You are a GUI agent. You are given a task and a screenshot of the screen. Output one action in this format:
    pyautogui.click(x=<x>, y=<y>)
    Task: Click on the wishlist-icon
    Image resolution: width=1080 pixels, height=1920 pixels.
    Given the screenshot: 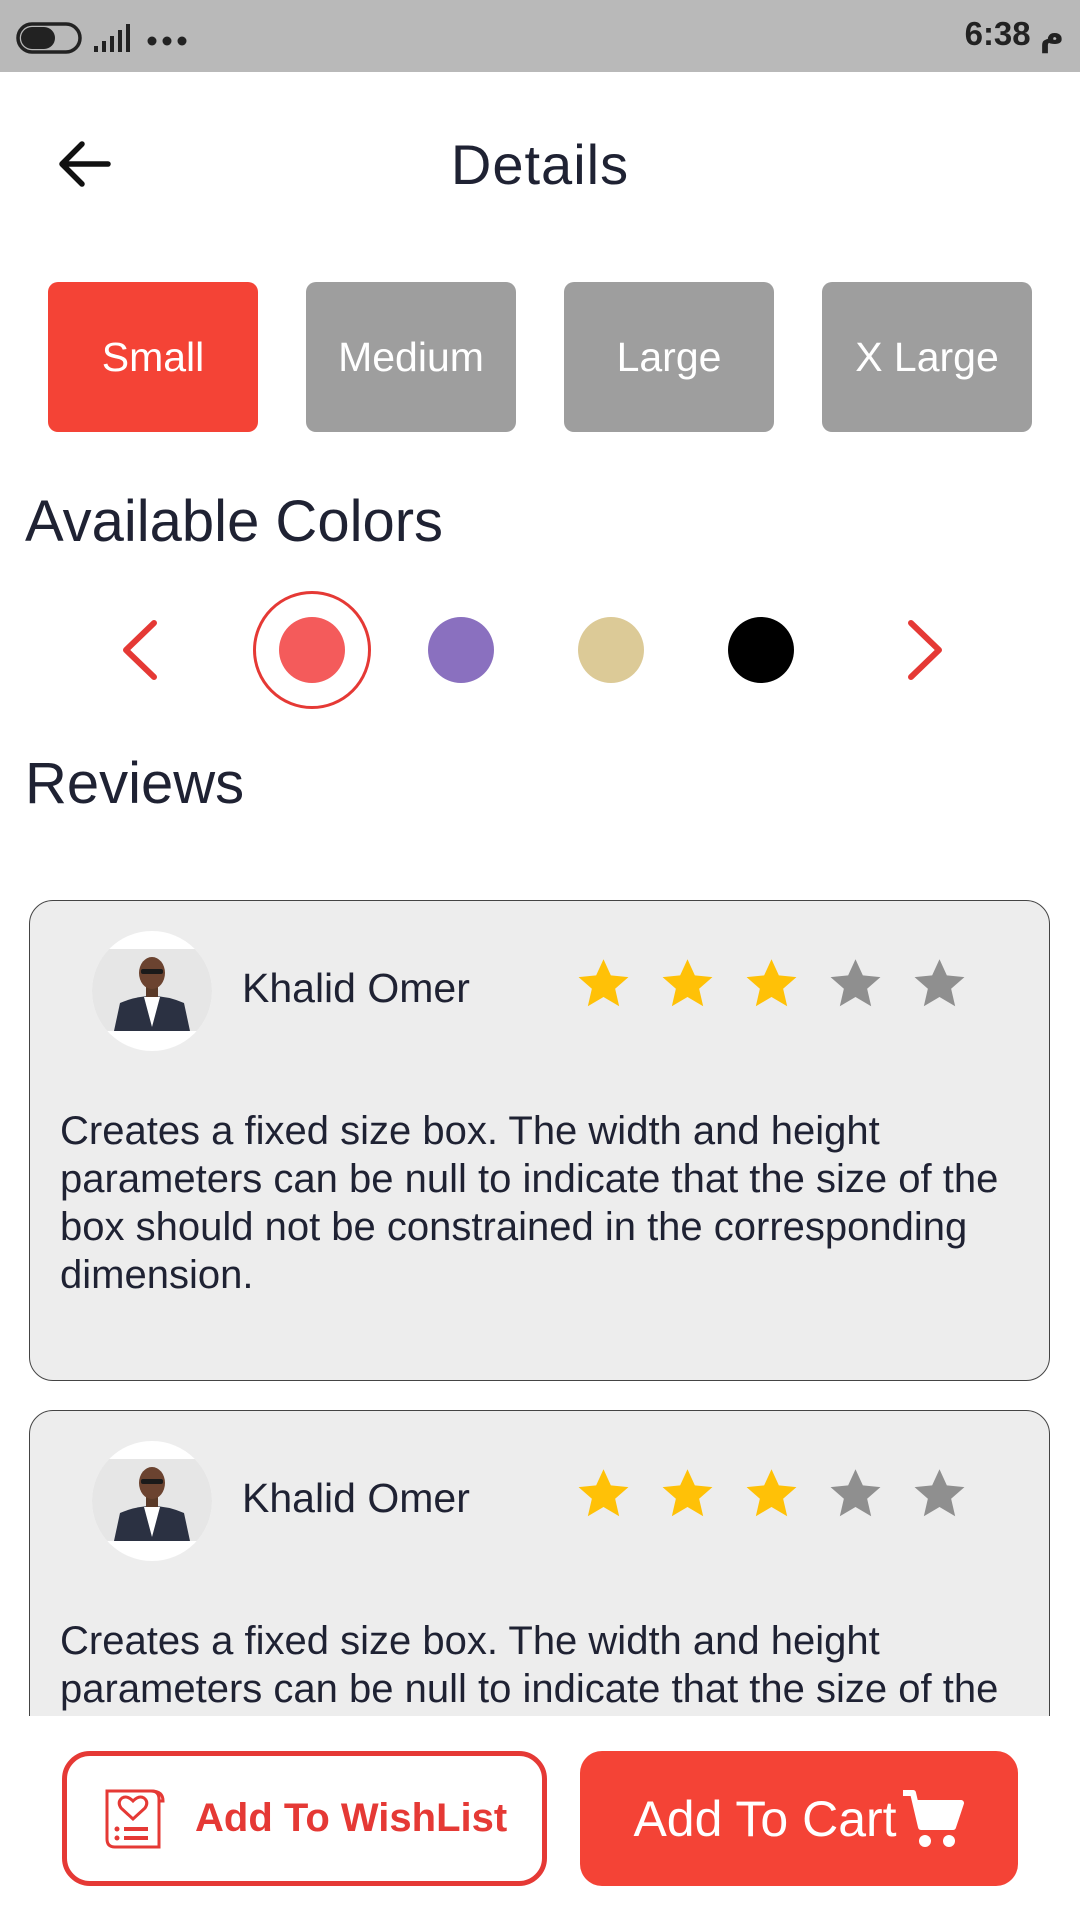 What is the action you would take?
    pyautogui.click(x=135, y=1818)
    